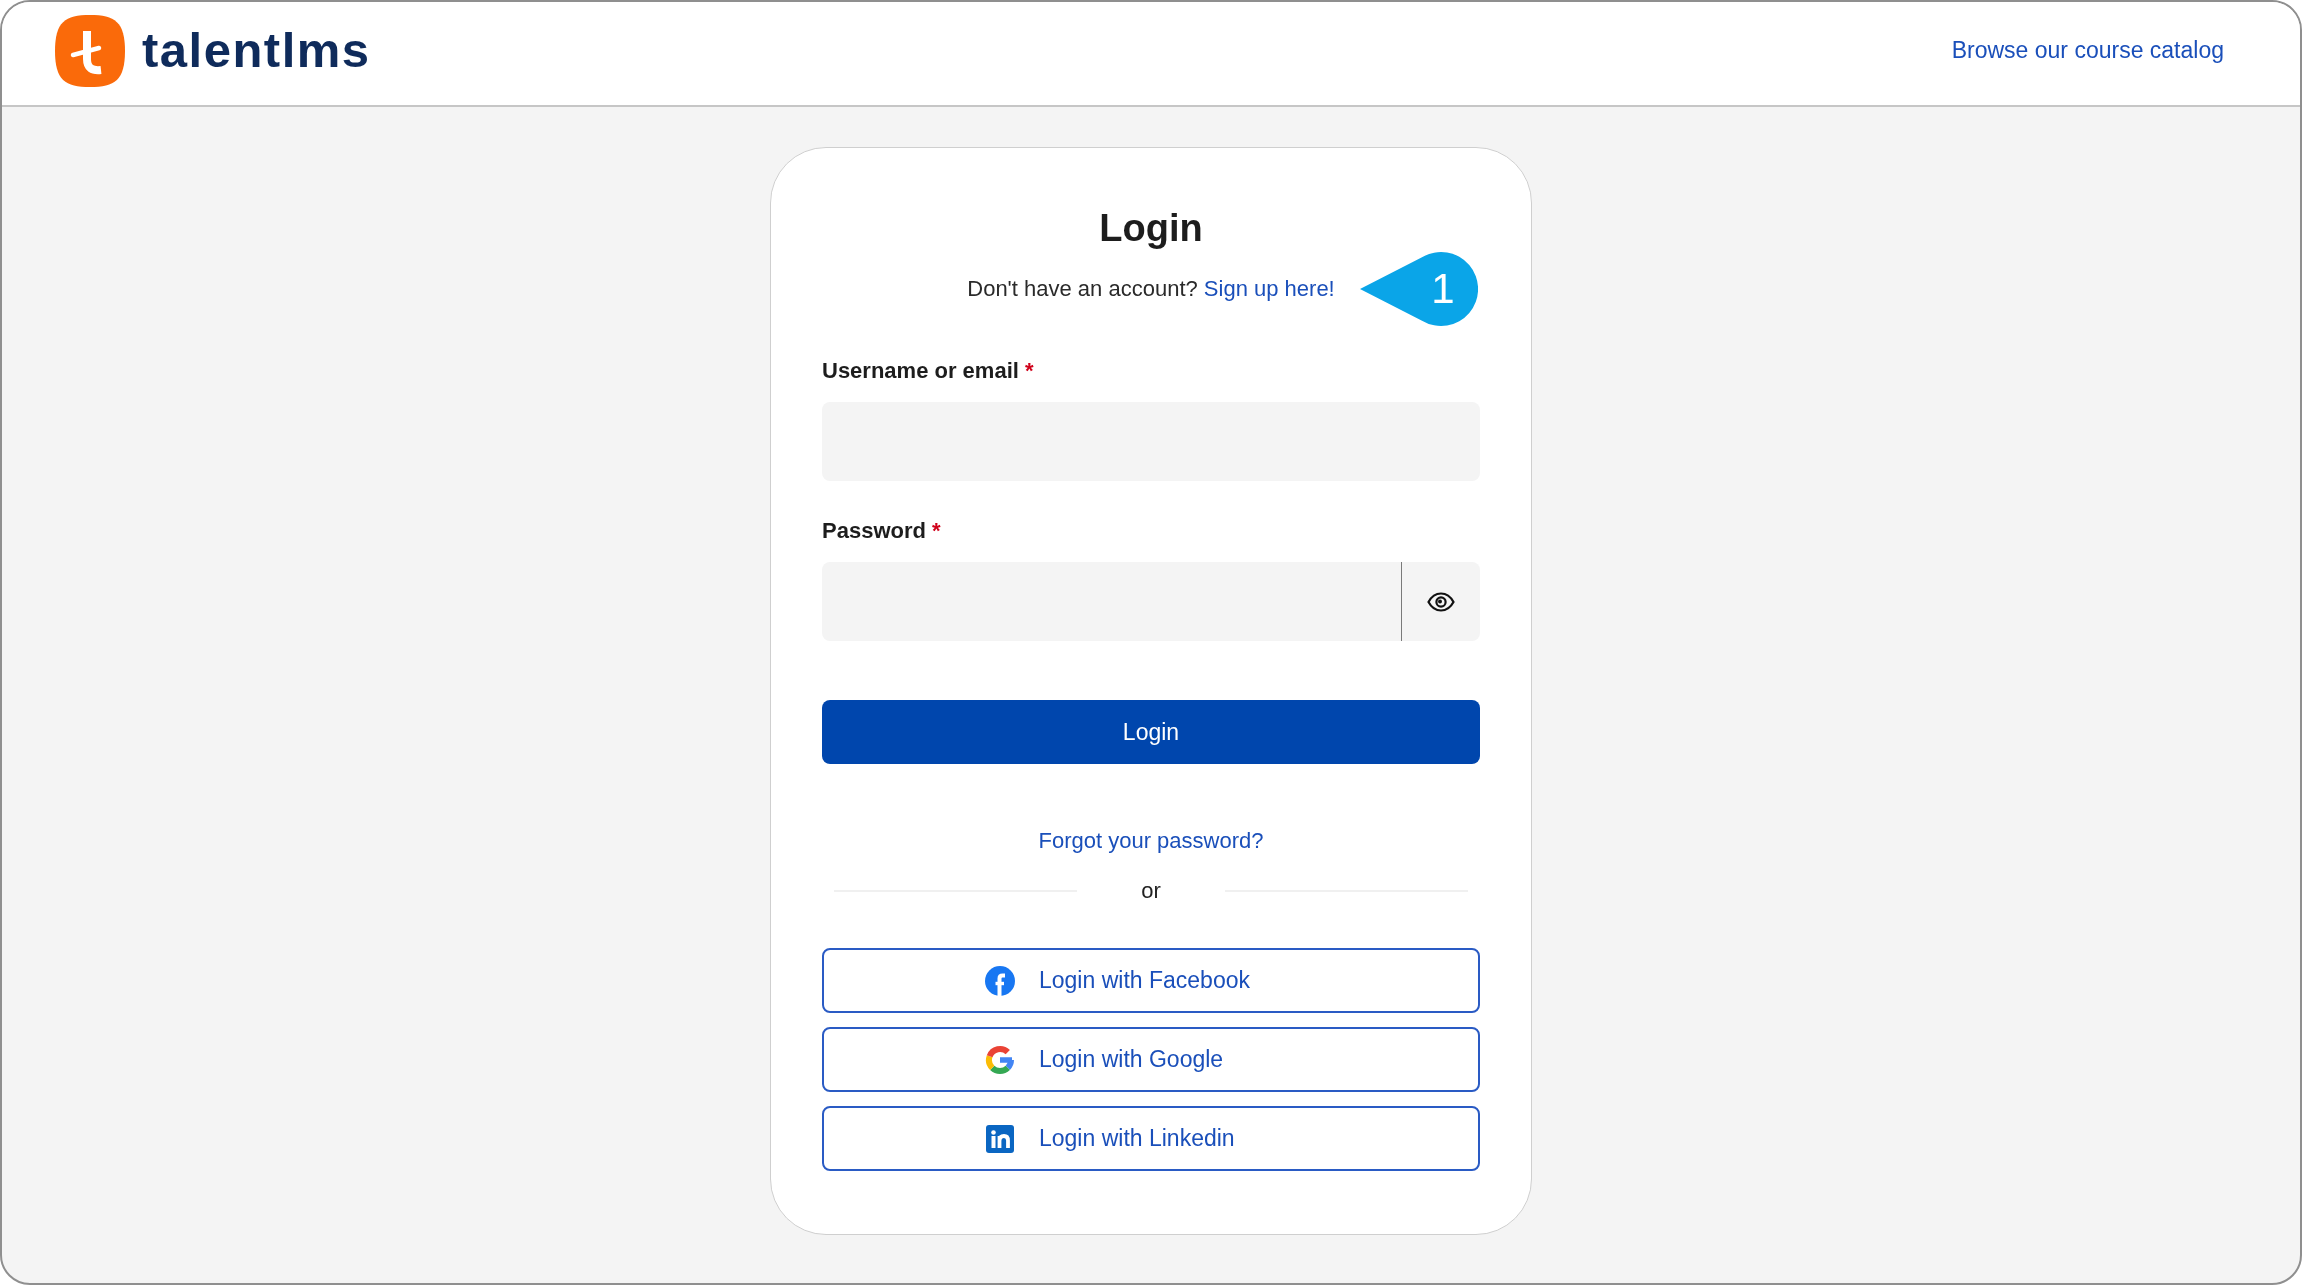  What do you see at coordinates (90, 50) in the screenshot?
I see `logo-icon` at bounding box center [90, 50].